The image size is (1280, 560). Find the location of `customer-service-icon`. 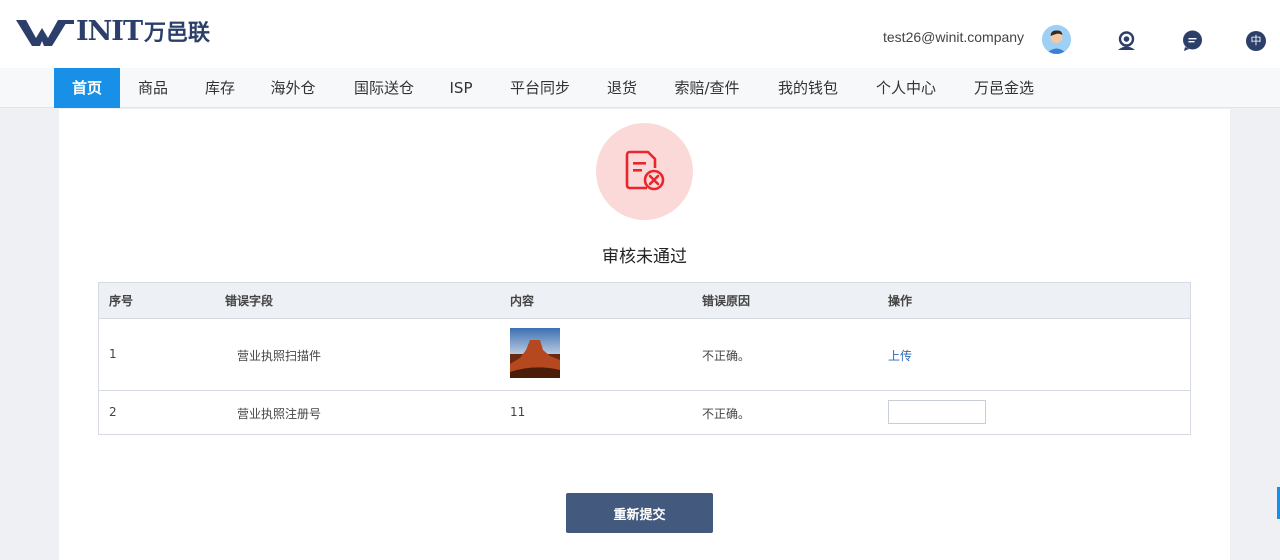

customer-service-icon is located at coordinates (1126, 40).